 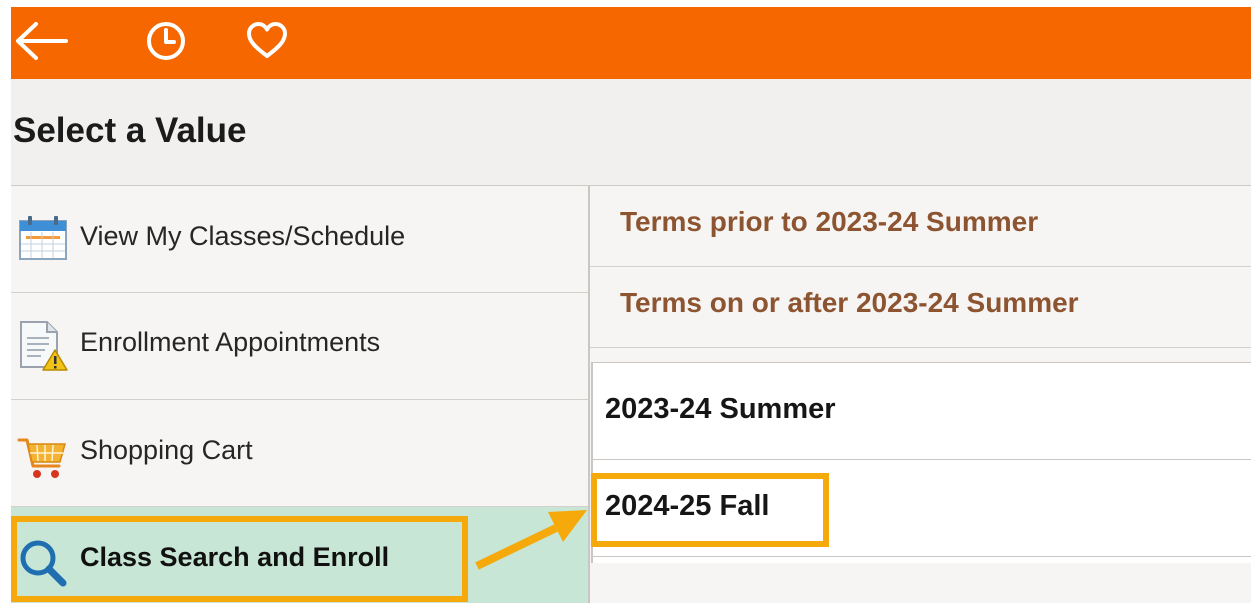 I want to click on term-item-label: 2024-25 Fall, so click(x=687, y=506).